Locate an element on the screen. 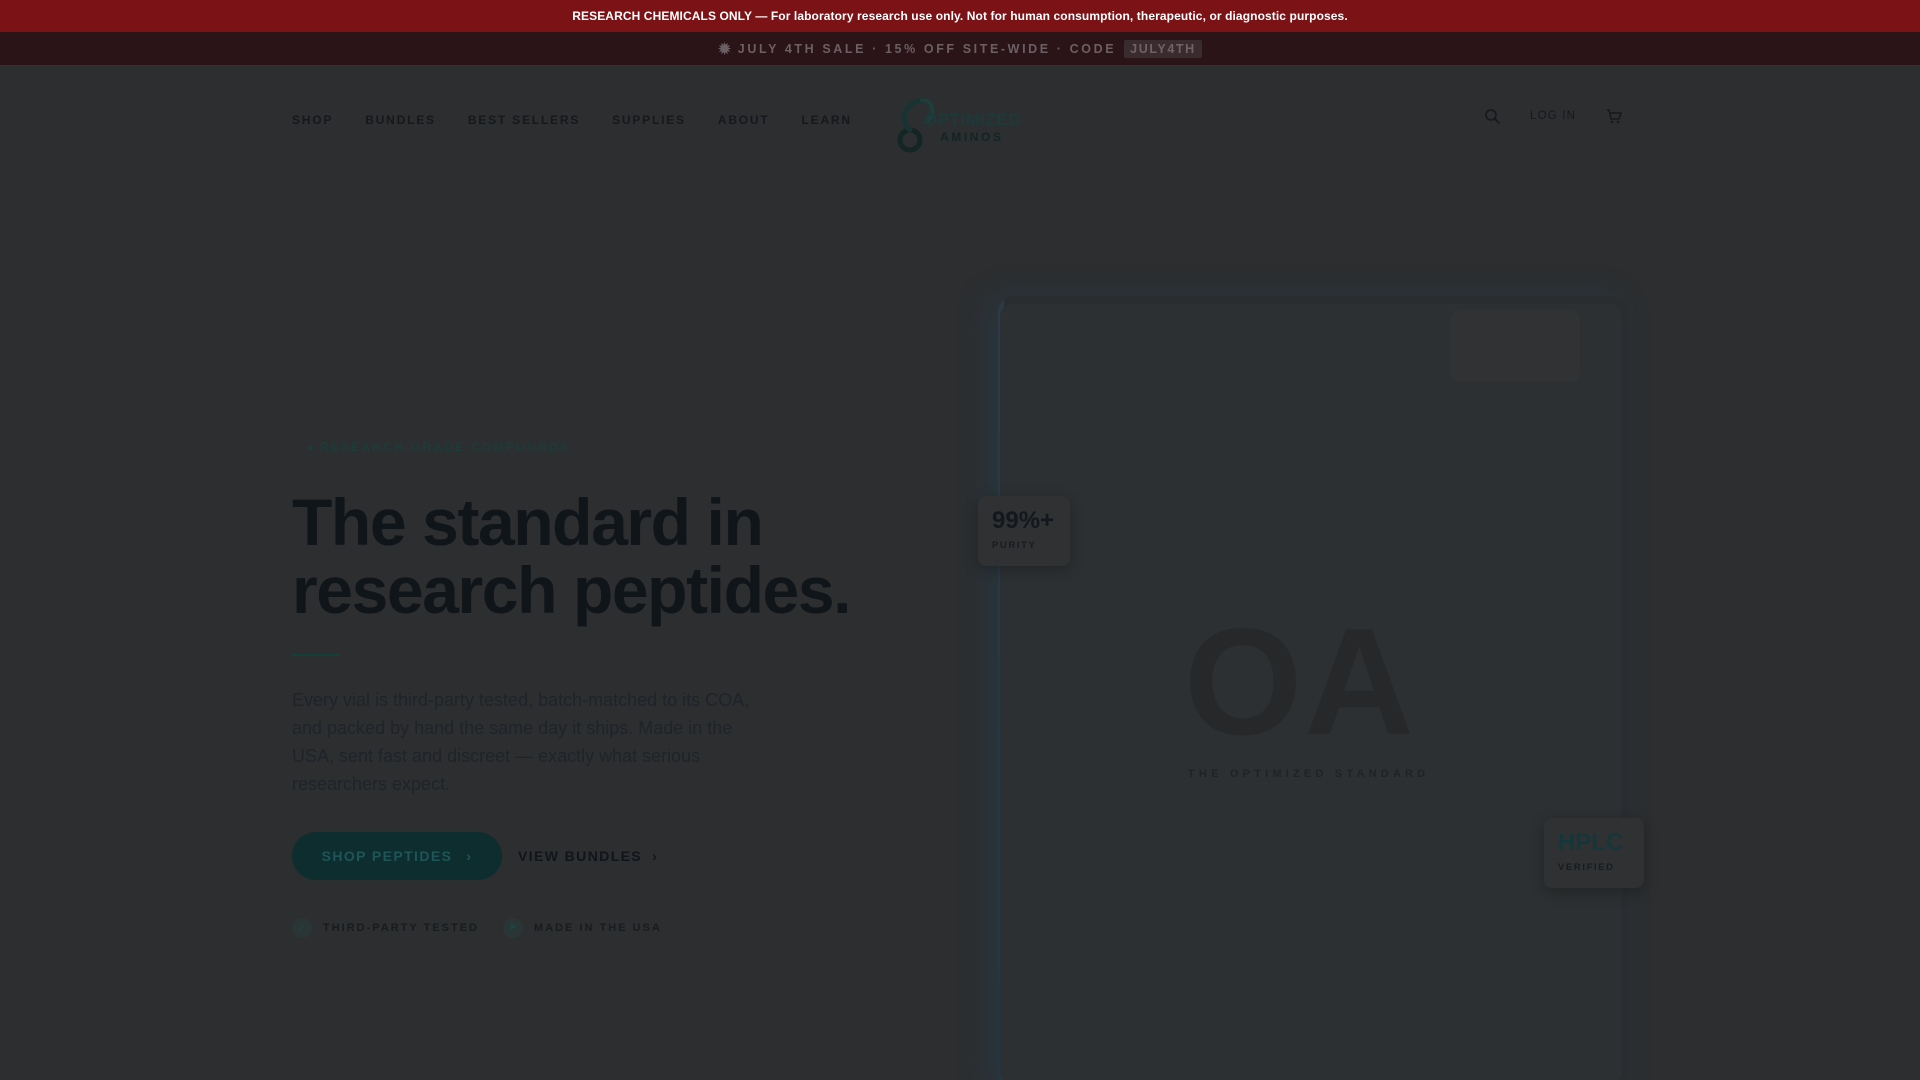 The width and height of the screenshot is (1920, 1080). nav-supplies: SUPPLIES is located at coordinates (649, 120).